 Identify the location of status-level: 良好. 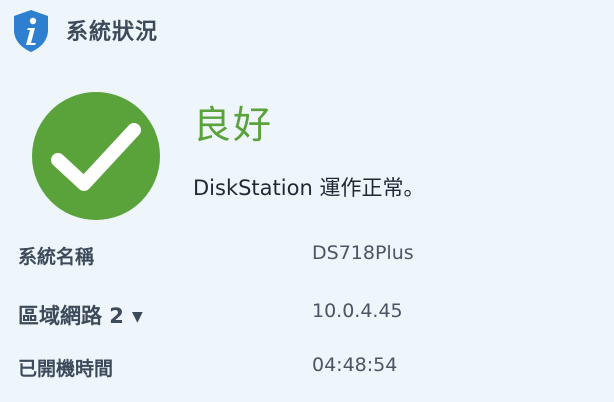
(233, 125).